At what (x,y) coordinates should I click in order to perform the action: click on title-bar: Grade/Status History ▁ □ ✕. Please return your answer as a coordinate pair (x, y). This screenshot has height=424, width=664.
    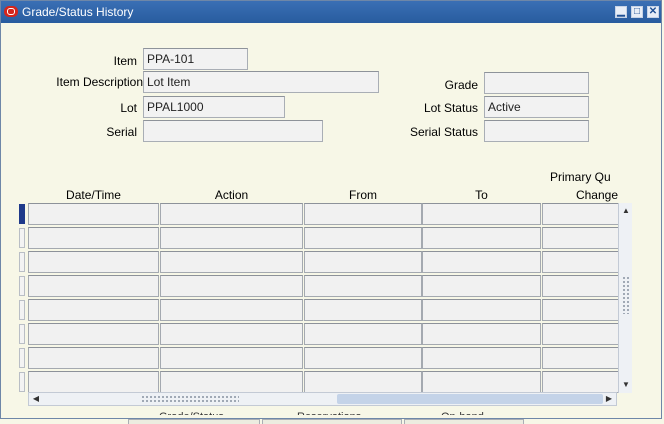
    Looking at the image, I should click on (331, 12).